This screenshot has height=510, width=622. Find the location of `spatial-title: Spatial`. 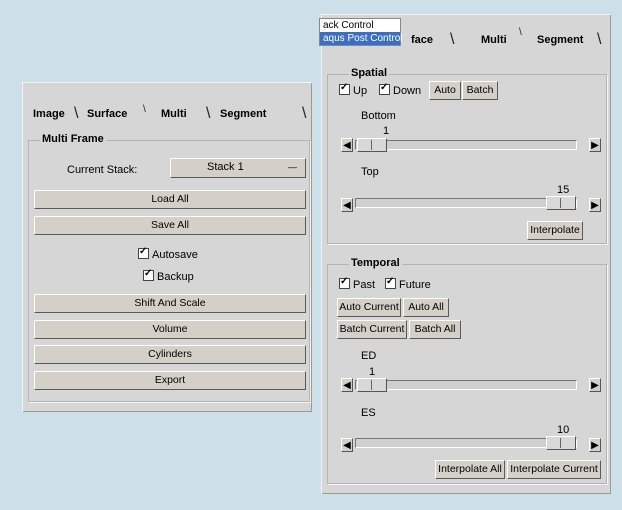

spatial-title: Spatial is located at coordinates (369, 73).